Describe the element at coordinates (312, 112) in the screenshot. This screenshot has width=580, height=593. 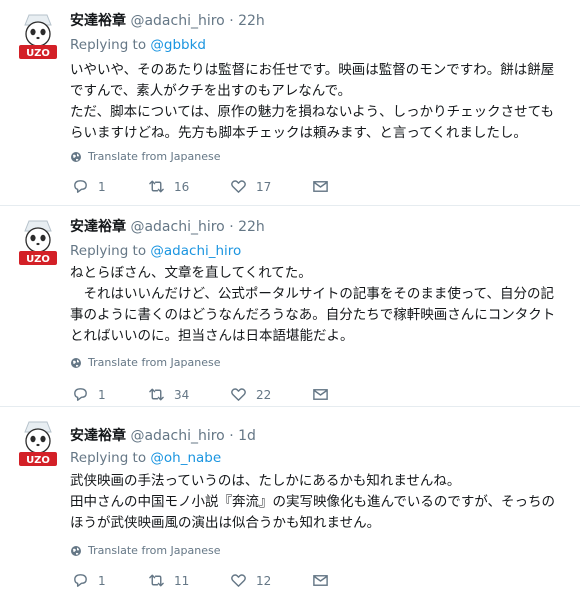
I see `tweet-text-line: ただ、脚本については、原作の魅力を損ねないよう、しっかりチェックさせても` at that location.